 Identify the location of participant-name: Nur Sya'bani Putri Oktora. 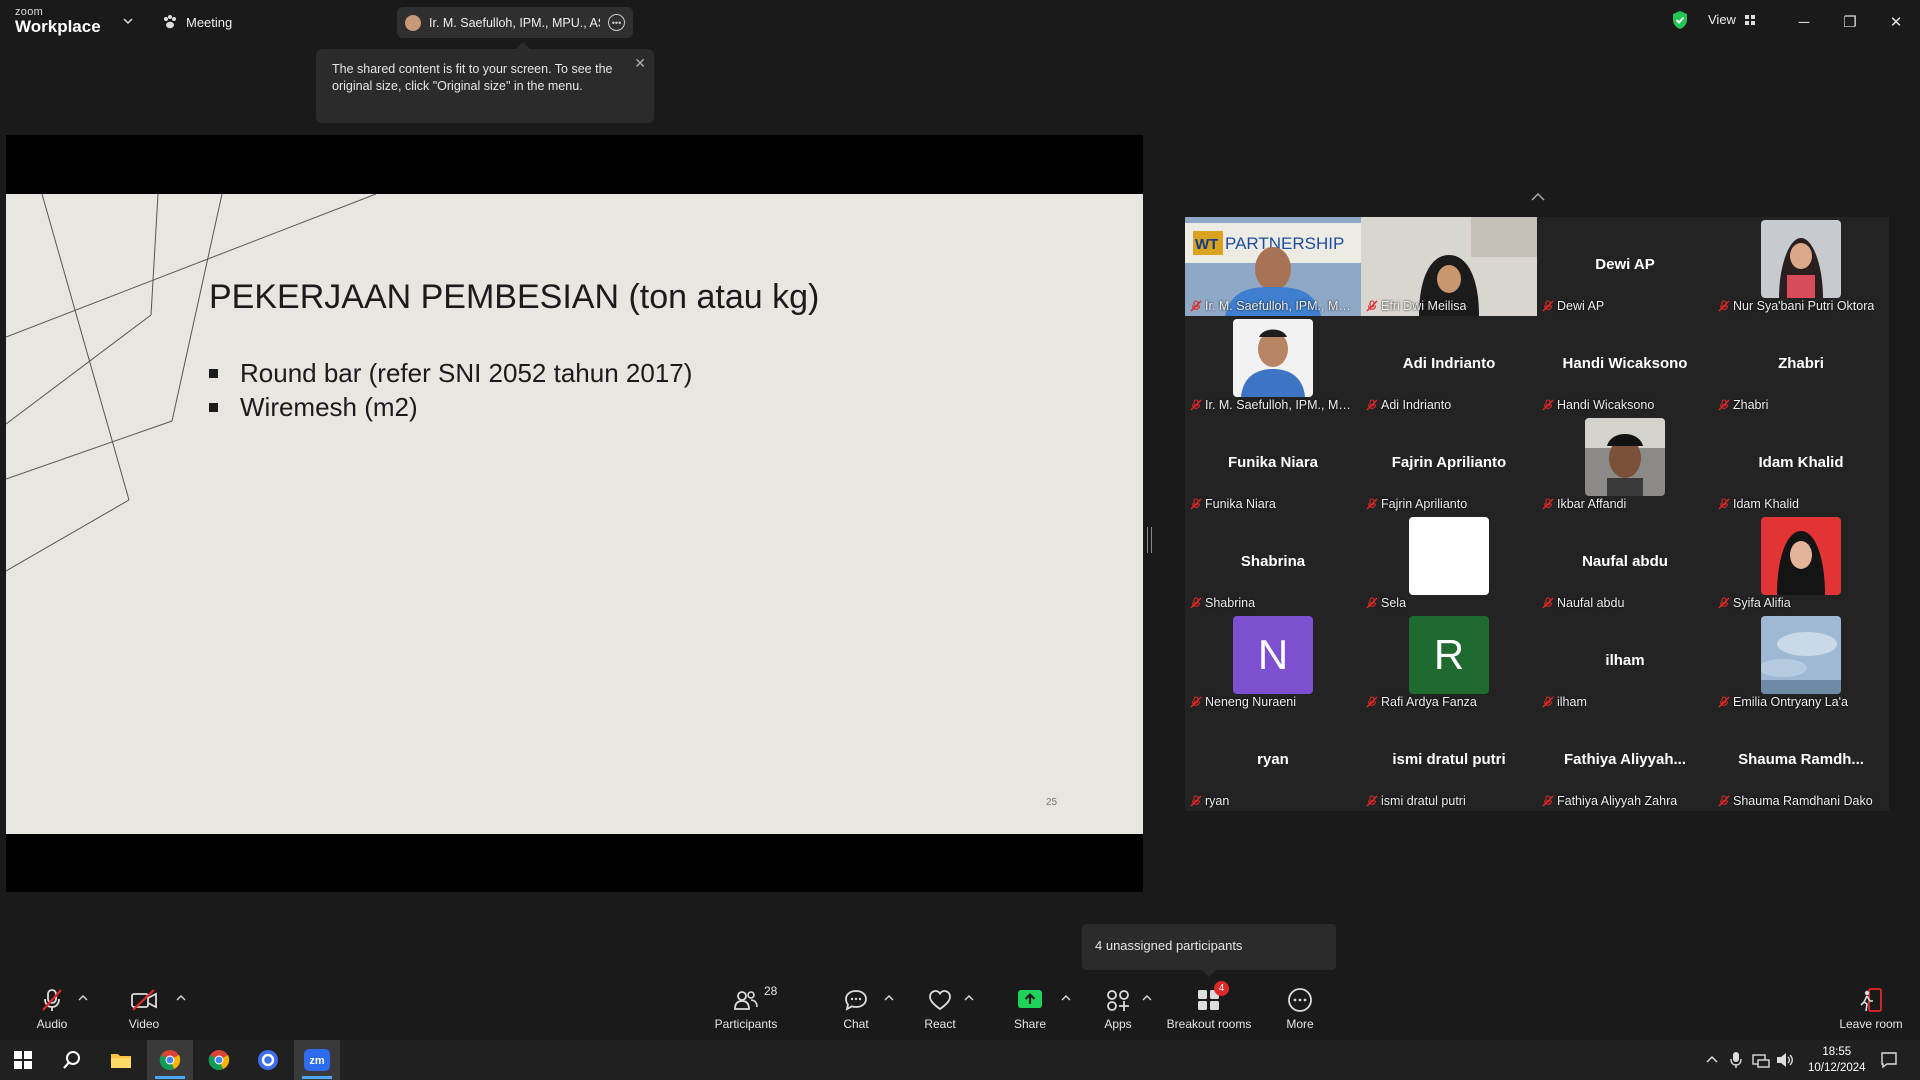
(1804, 306).